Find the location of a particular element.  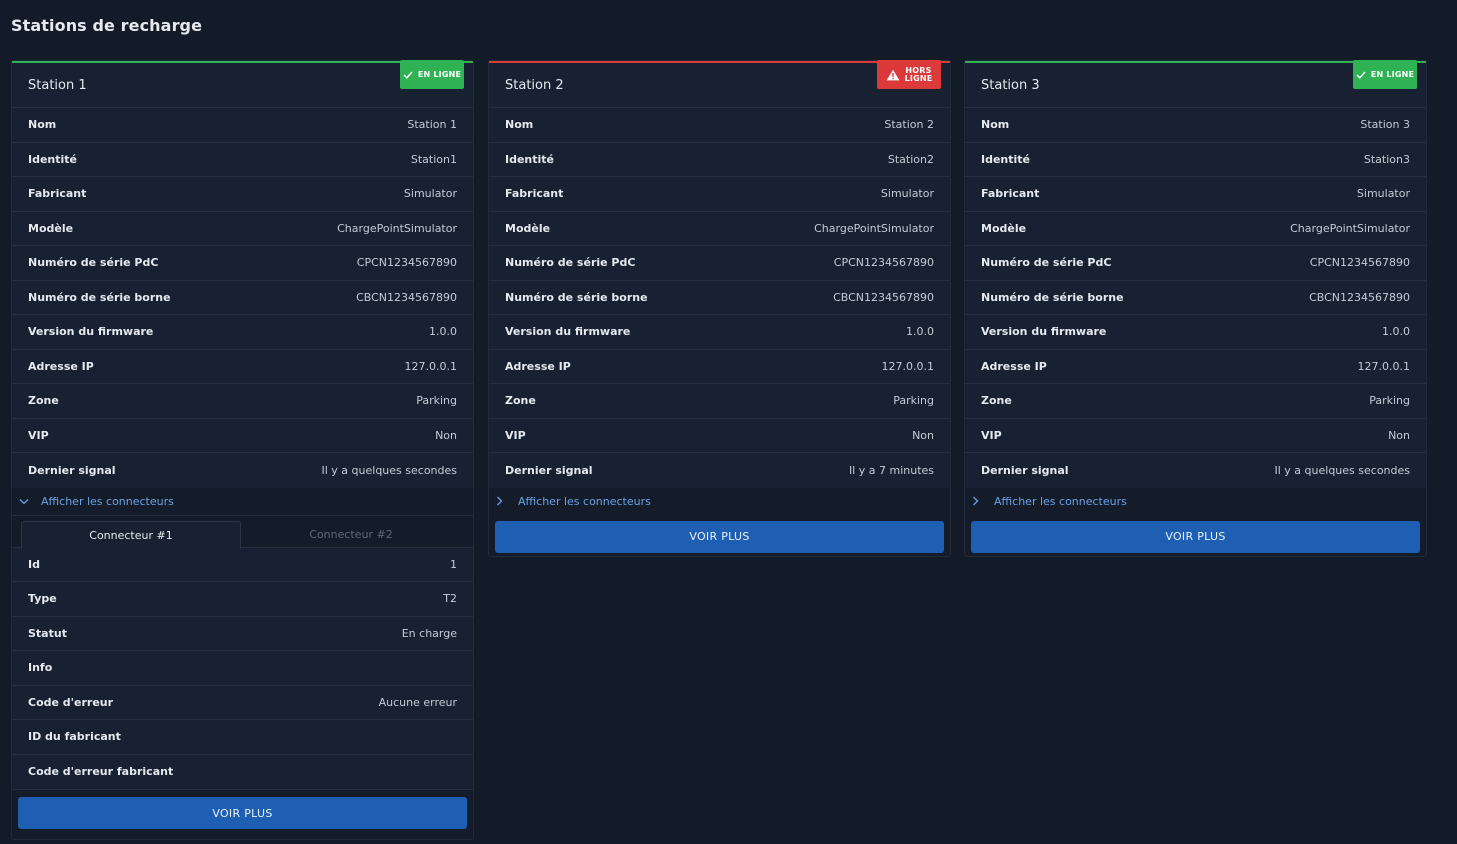

row-label: ID du fabricant is located at coordinates (74, 737).